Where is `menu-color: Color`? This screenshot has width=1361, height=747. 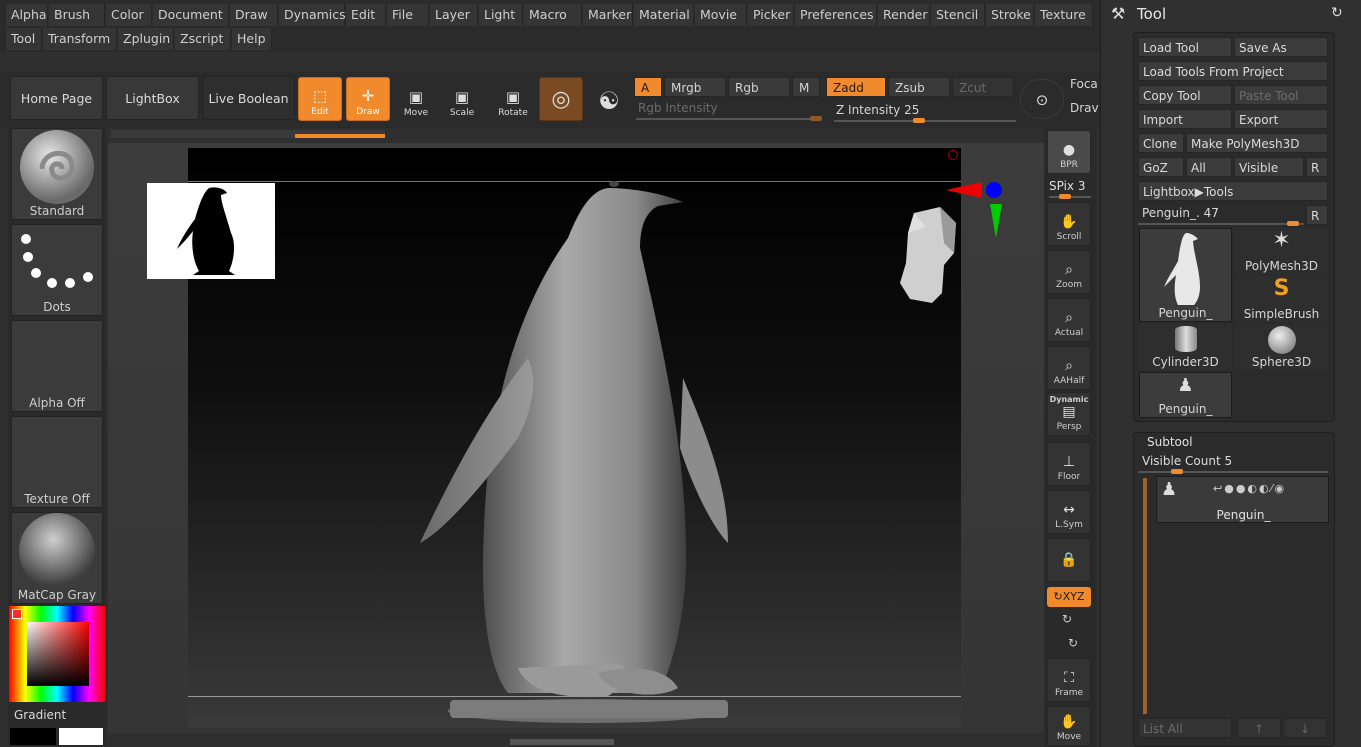 menu-color: Color is located at coordinates (129, 15).